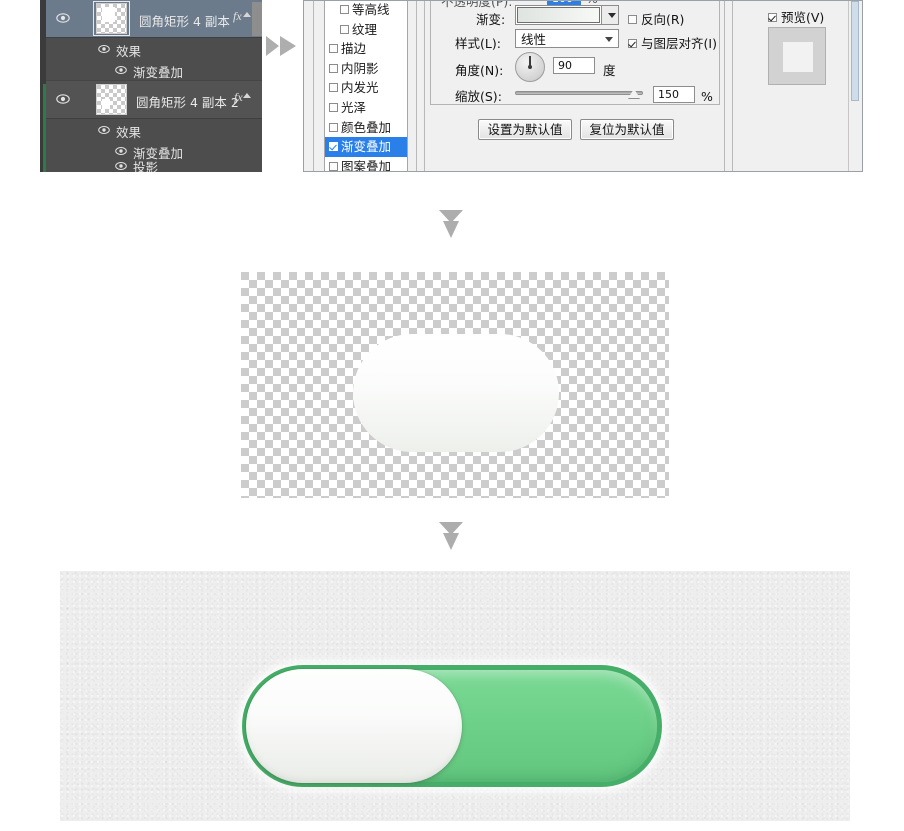 This screenshot has width=904, height=831. Describe the element at coordinates (478, 43) in the screenshot. I see `style-label: 样式(L):` at that location.